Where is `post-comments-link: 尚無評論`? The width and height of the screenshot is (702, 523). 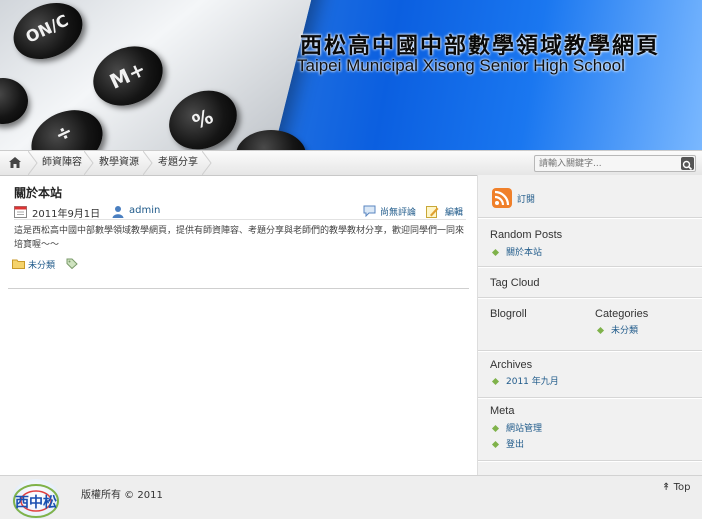
post-comments-link: 尚無評論 is located at coordinates (398, 211).